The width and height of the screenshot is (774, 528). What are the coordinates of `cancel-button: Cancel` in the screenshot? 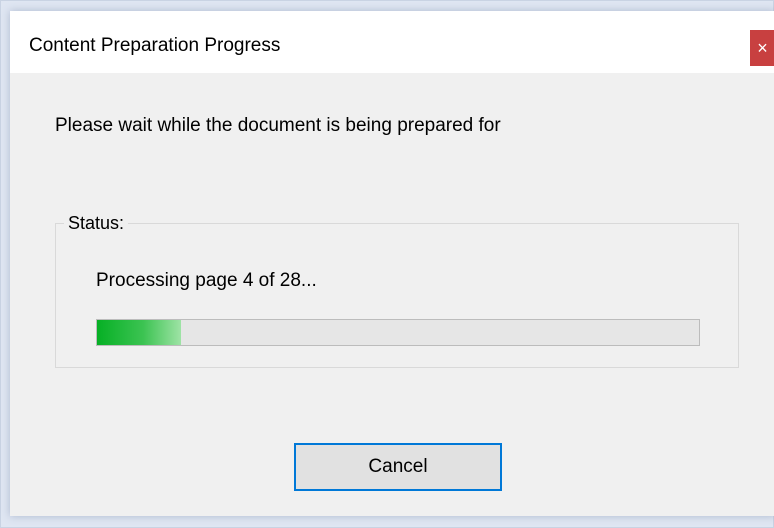 It's located at (398, 467).